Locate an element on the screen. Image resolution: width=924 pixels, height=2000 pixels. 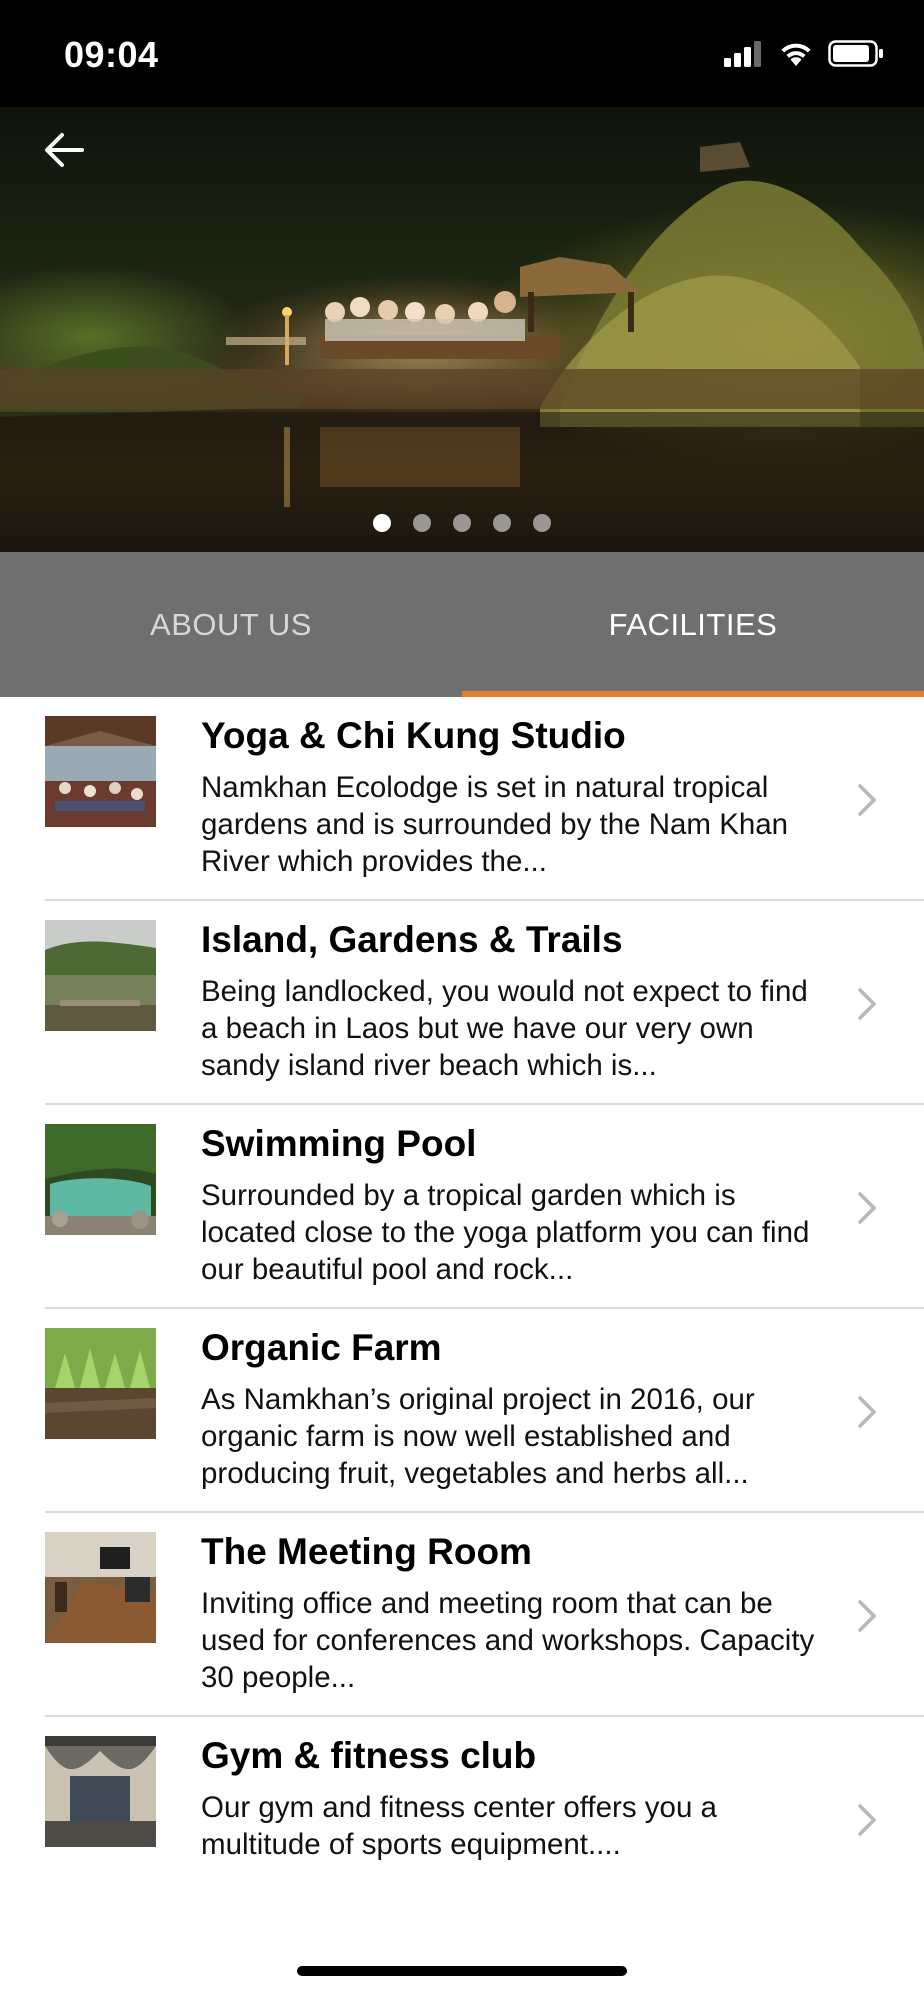
thumbnail-gym is located at coordinates (100, 1791).